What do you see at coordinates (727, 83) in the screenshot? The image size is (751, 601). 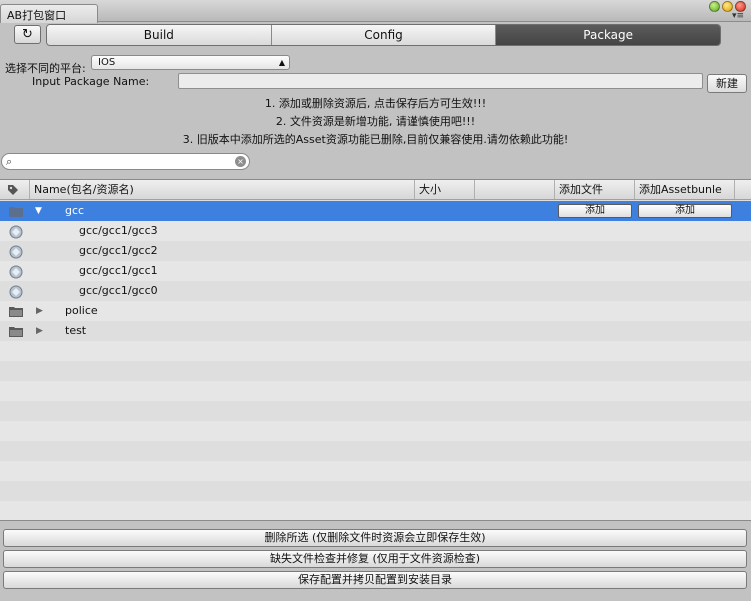 I see `new-button: 新建` at bounding box center [727, 83].